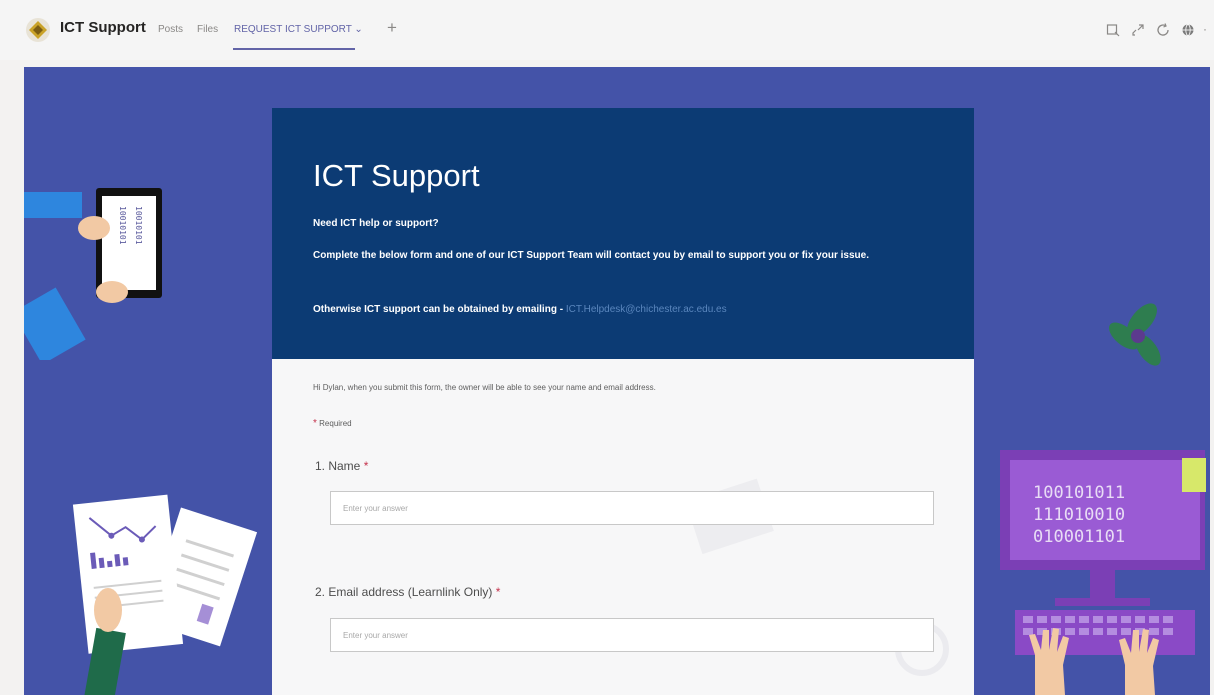  What do you see at coordinates (1138, 30) in the screenshot?
I see `popout-icon` at bounding box center [1138, 30].